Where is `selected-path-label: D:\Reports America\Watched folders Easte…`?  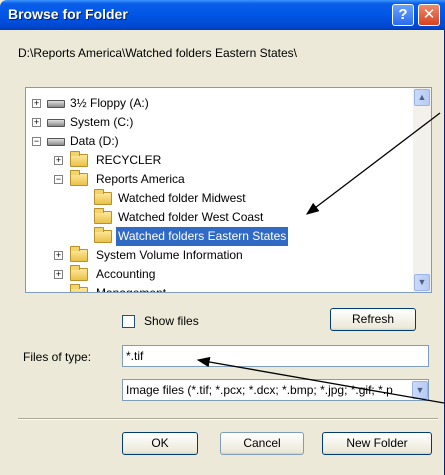 selected-path-label: D:\Reports America\Watched folders Easte… is located at coordinates (158, 53).